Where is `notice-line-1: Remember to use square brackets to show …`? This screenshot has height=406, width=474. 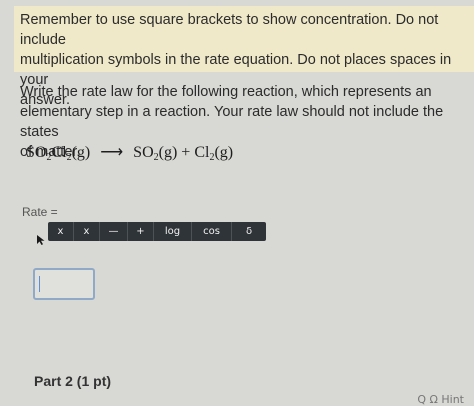 notice-line-1: Remember to use square brackets to show … is located at coordinates (229, 30).